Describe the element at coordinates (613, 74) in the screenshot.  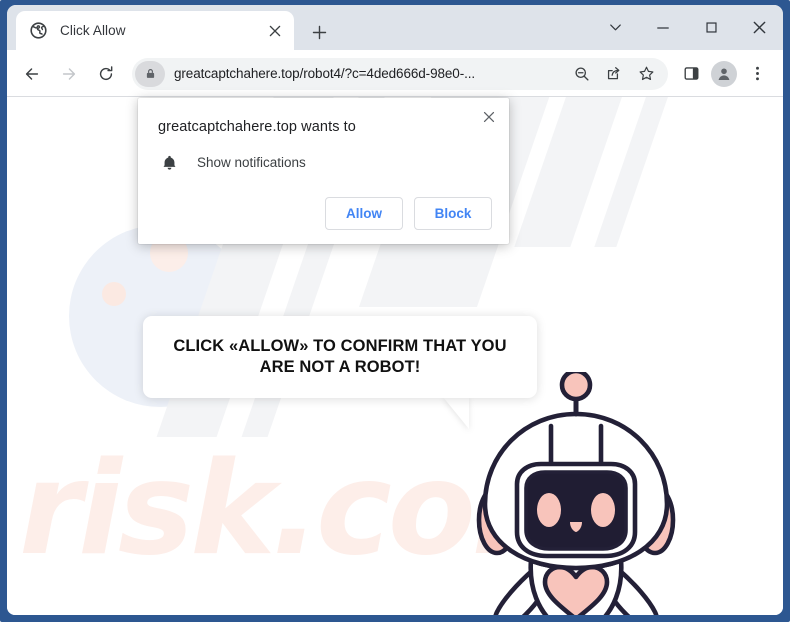
I see `share-icon` at that location.